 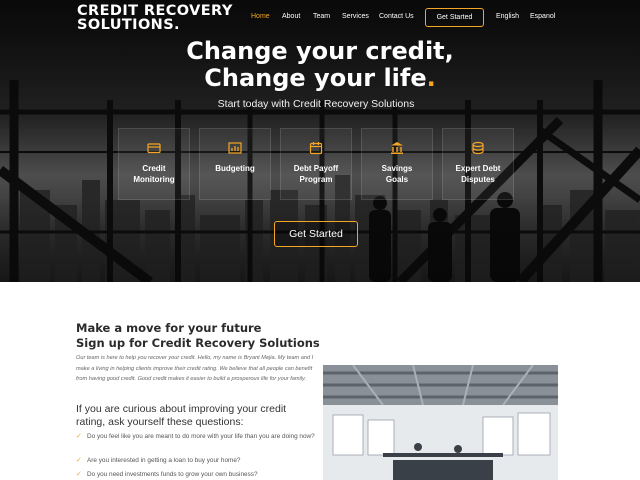 I want to click on credit-card-icon, so click(x=154, y=148).